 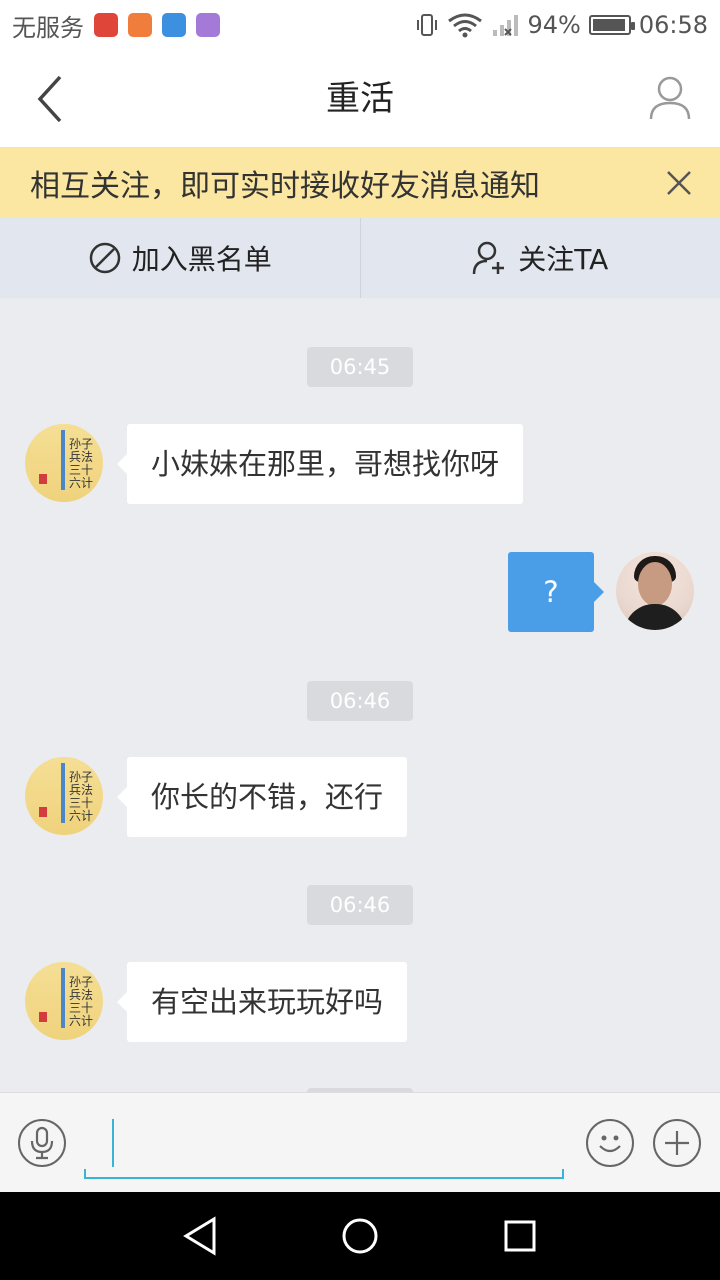 I want to click on voice-button, so click(x=42, y=1143).